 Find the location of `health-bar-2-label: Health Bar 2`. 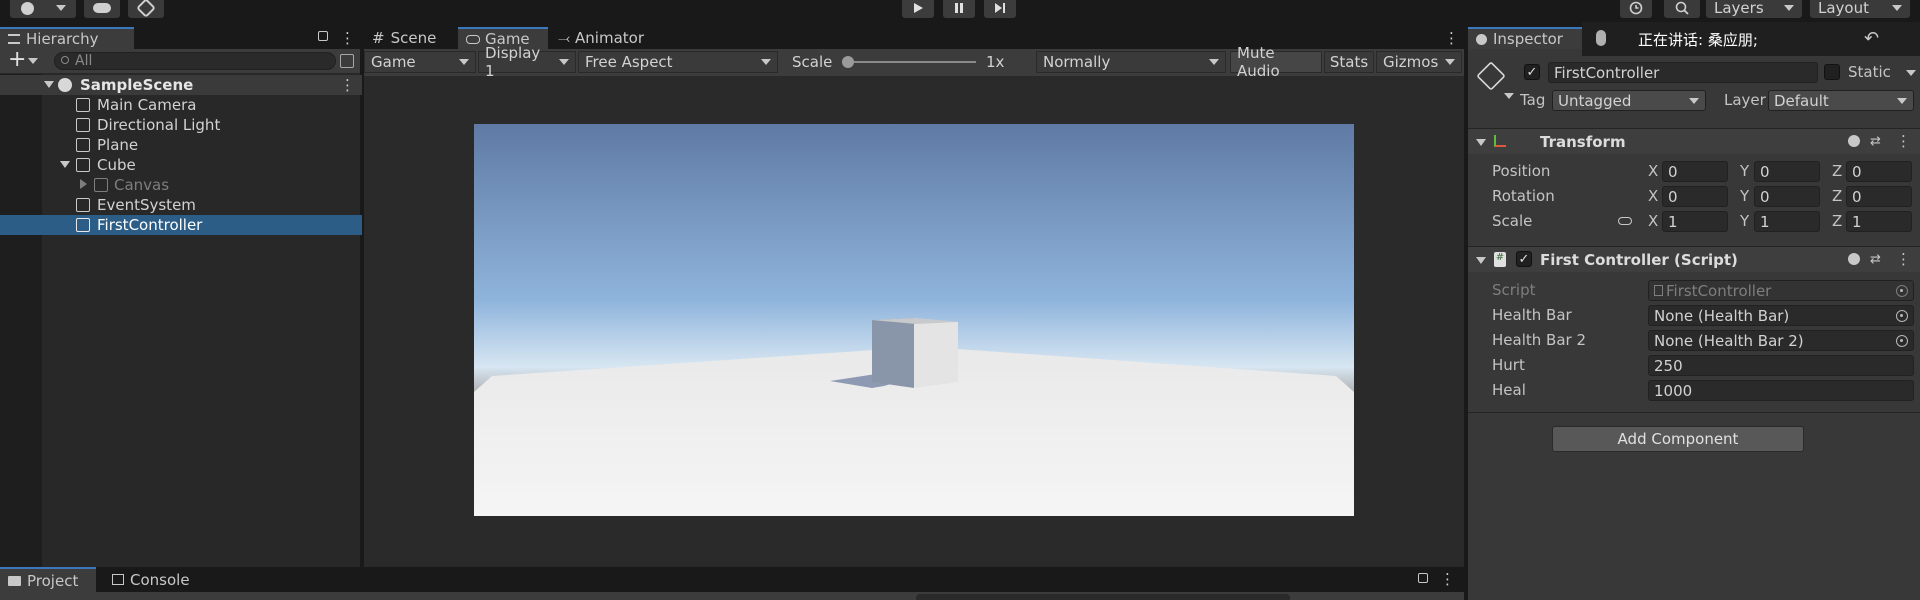

health-bar-2-label: Health Bar 2 is located at coordinates (1539, 340).